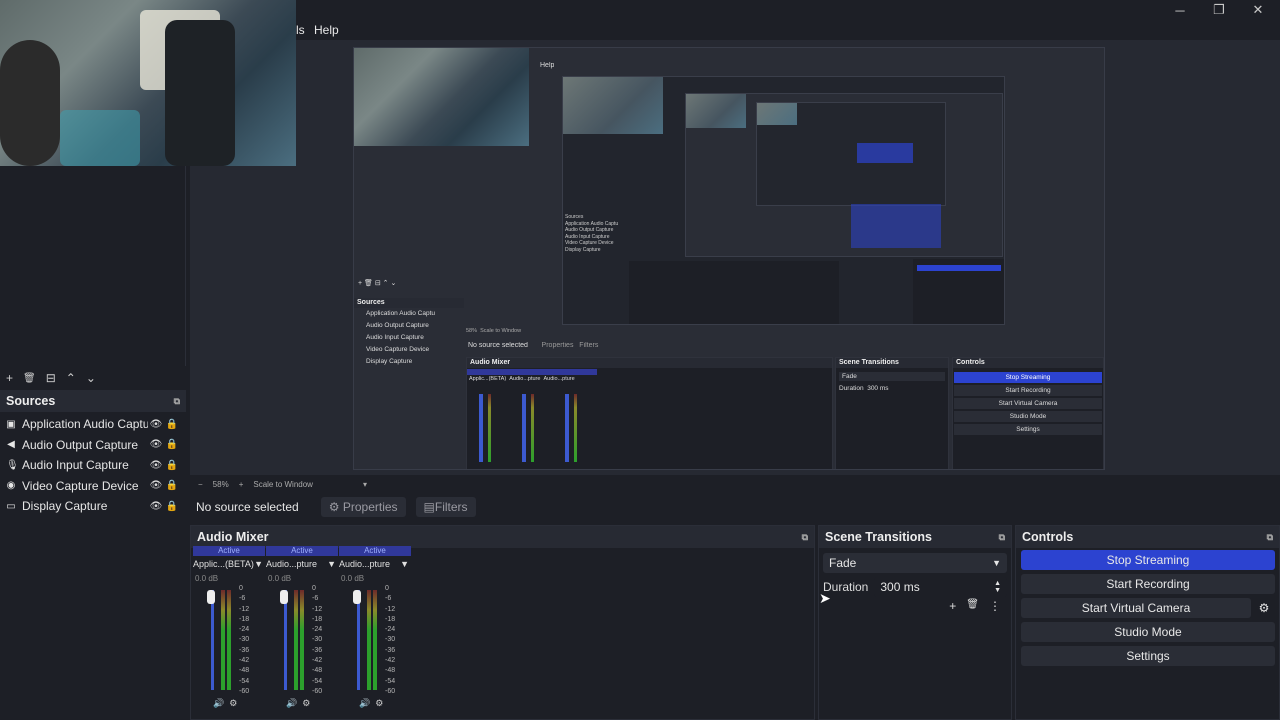  I want to click on source-properties-button: ⊟, so click(51, 378).